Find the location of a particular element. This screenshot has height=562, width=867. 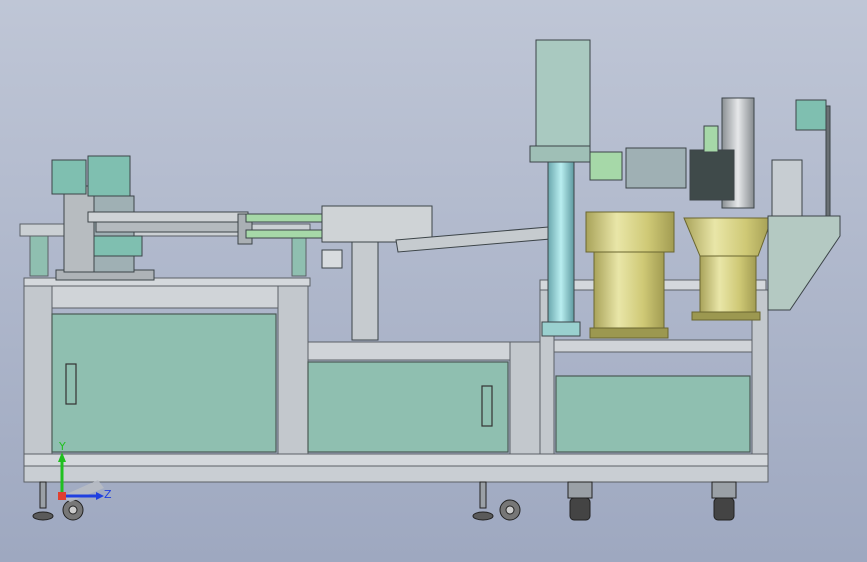

y-axis-label: Y is located at coordinates (62, 446).